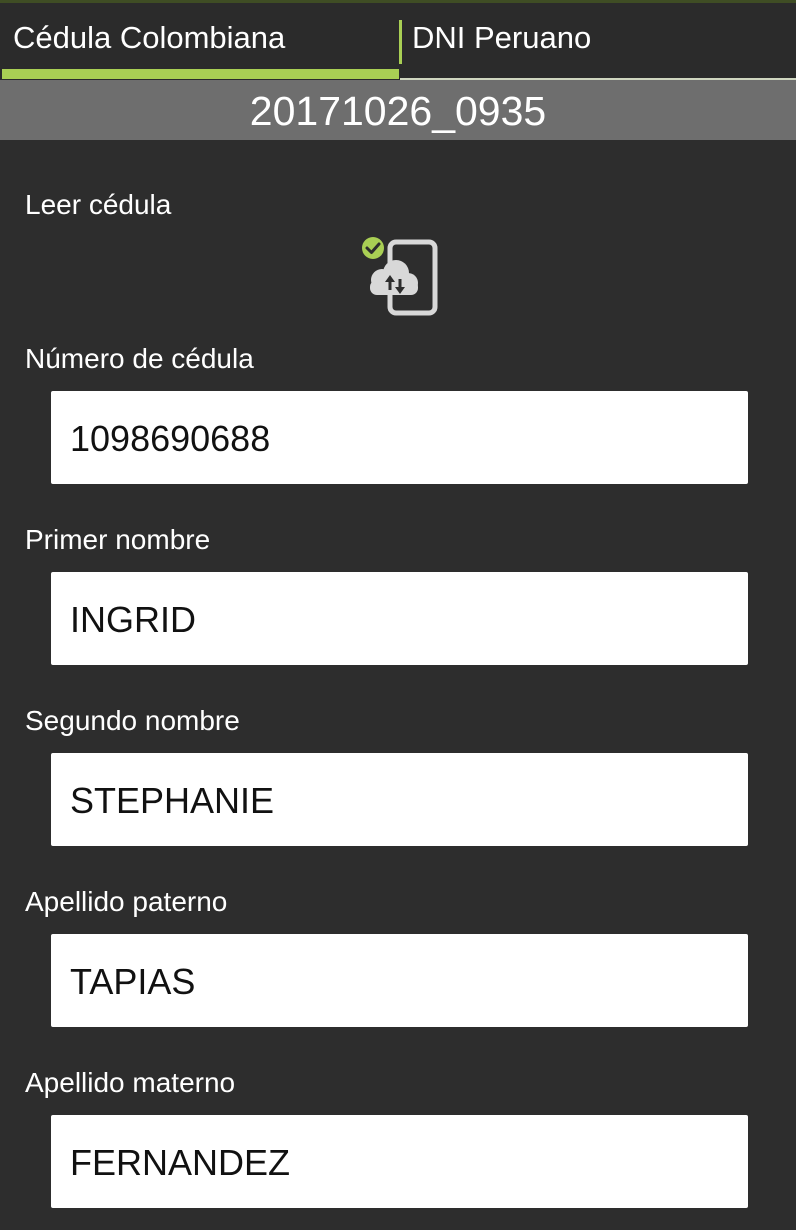 This screenshot has width=796, height=1230. I want to click on numero-cedula-label: Número de cédula, so click(139, 358).